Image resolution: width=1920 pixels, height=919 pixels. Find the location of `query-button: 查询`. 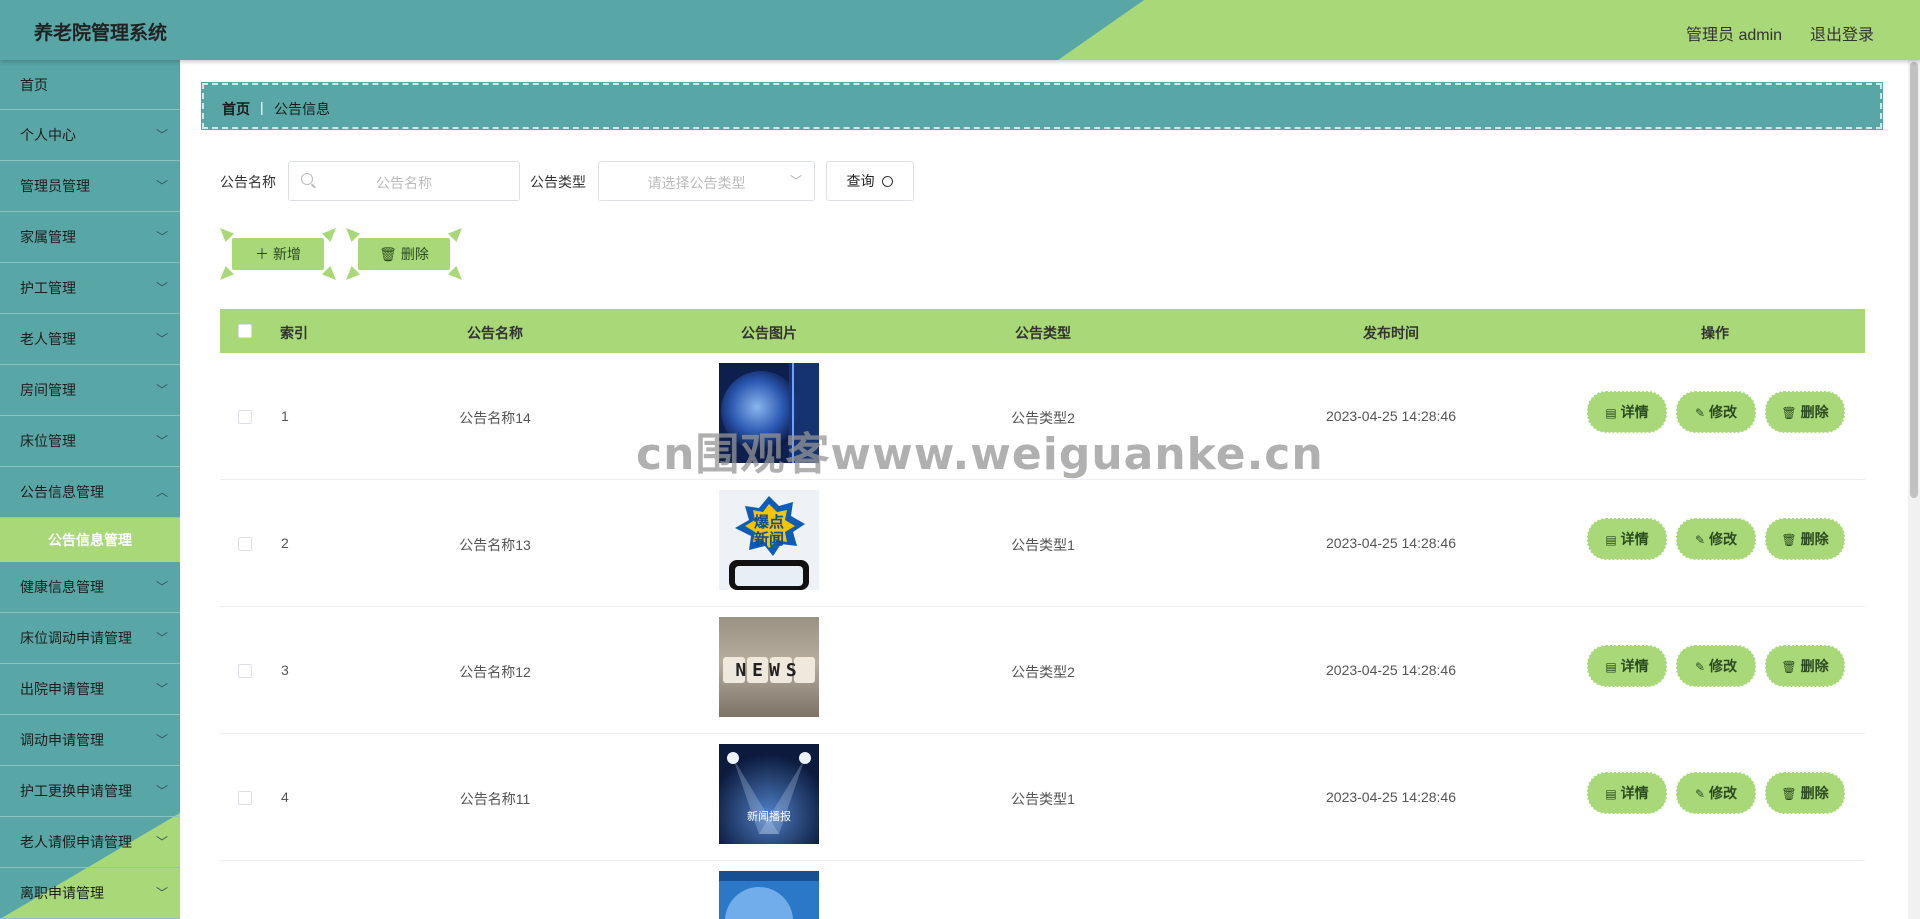

query-button: 查询 is located at coordinates (870, 181).